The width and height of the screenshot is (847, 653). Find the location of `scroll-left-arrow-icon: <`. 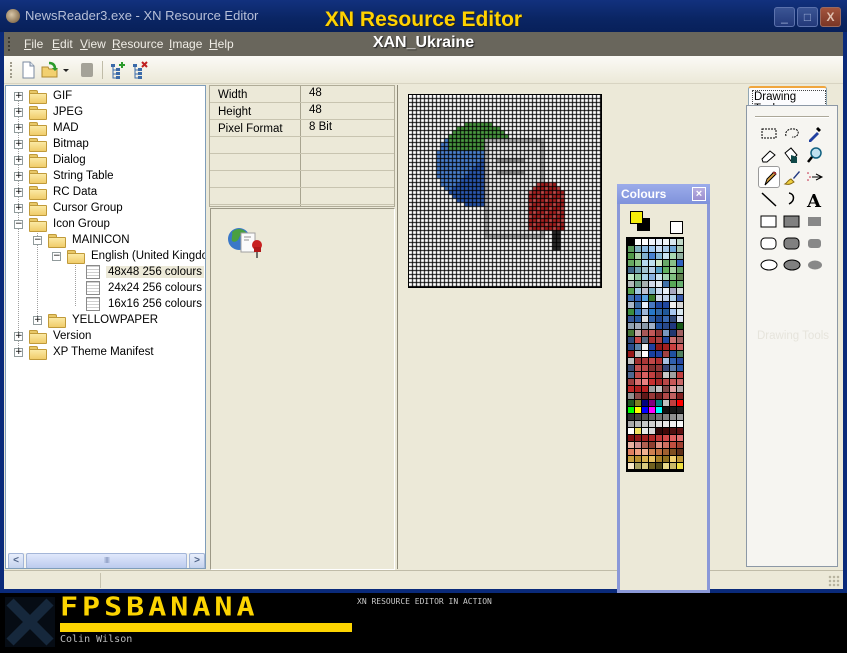

scroll-left-arrow-icon: < is located at coordinates (16, 560).